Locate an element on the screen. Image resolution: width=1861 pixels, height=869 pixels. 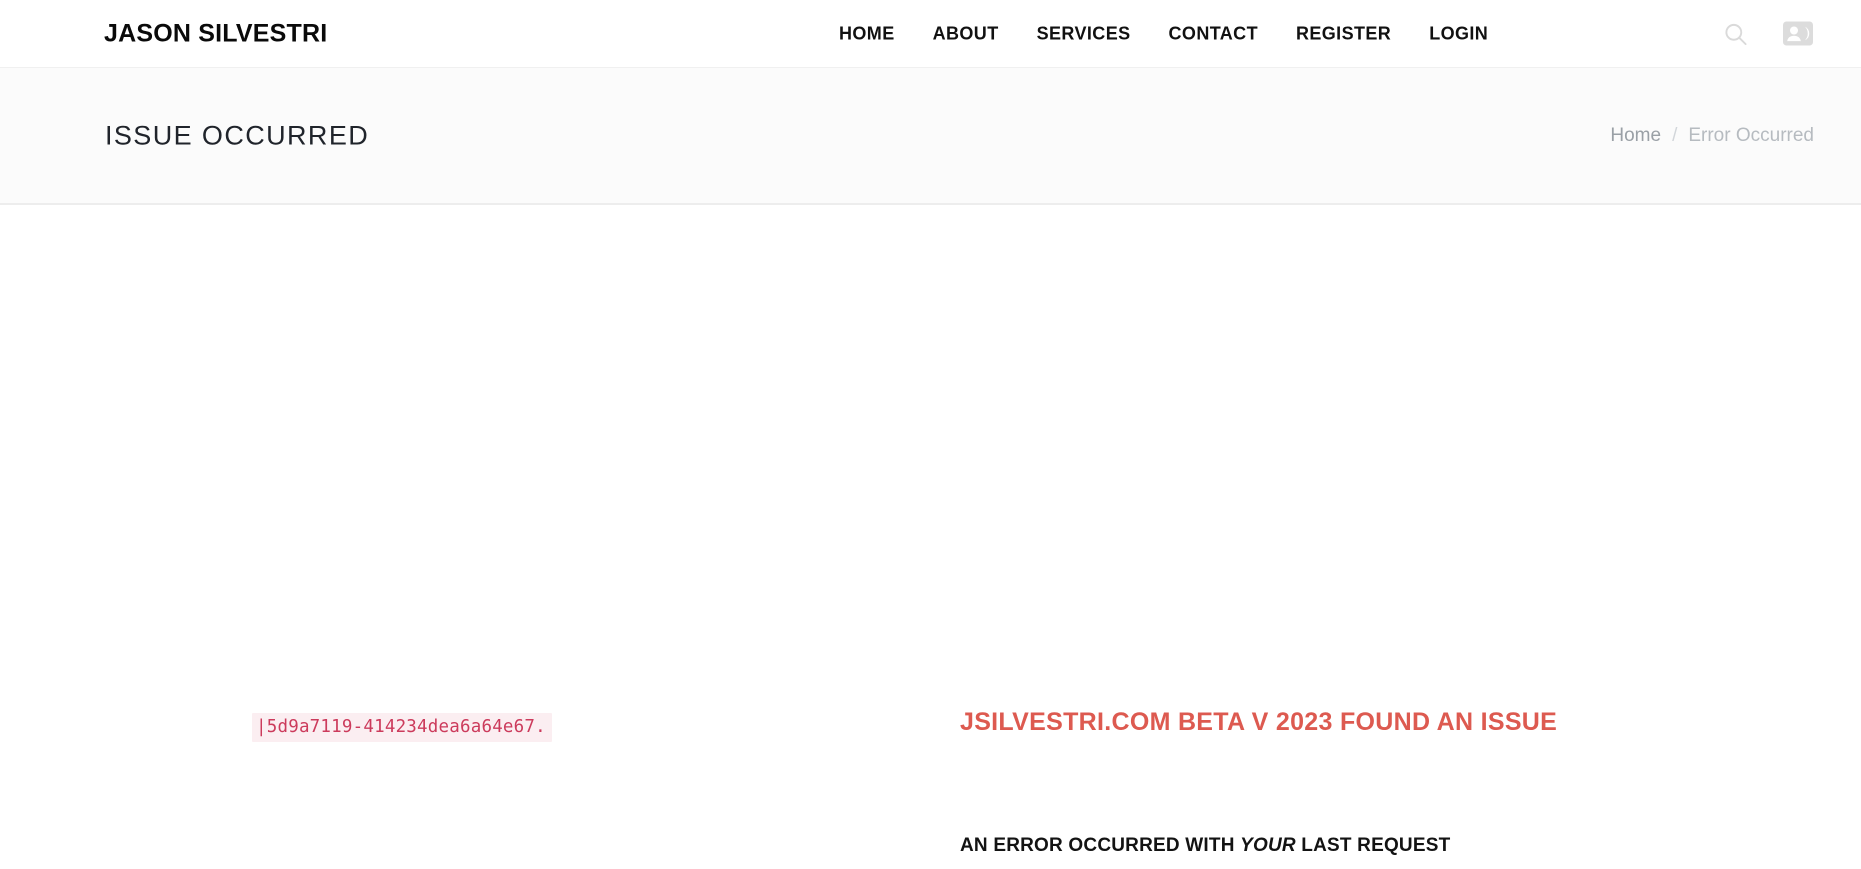
nav-item-login: LOGIN is located at coordinates (1458, 33).